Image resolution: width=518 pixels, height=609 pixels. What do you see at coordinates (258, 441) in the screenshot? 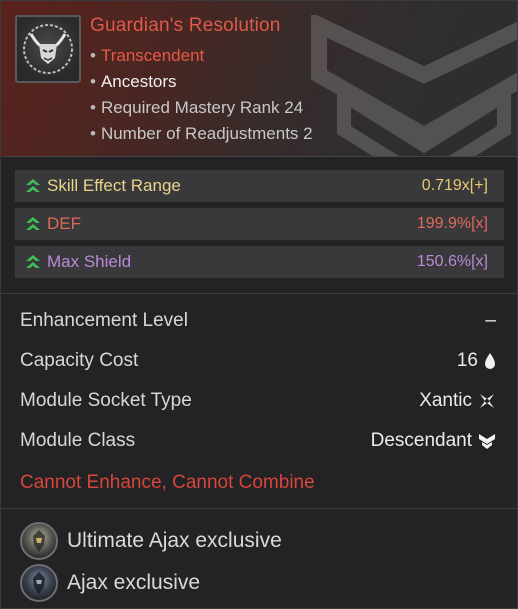
I see `info-row-class: Module Class Descendant` at bounding box center [258, 441].